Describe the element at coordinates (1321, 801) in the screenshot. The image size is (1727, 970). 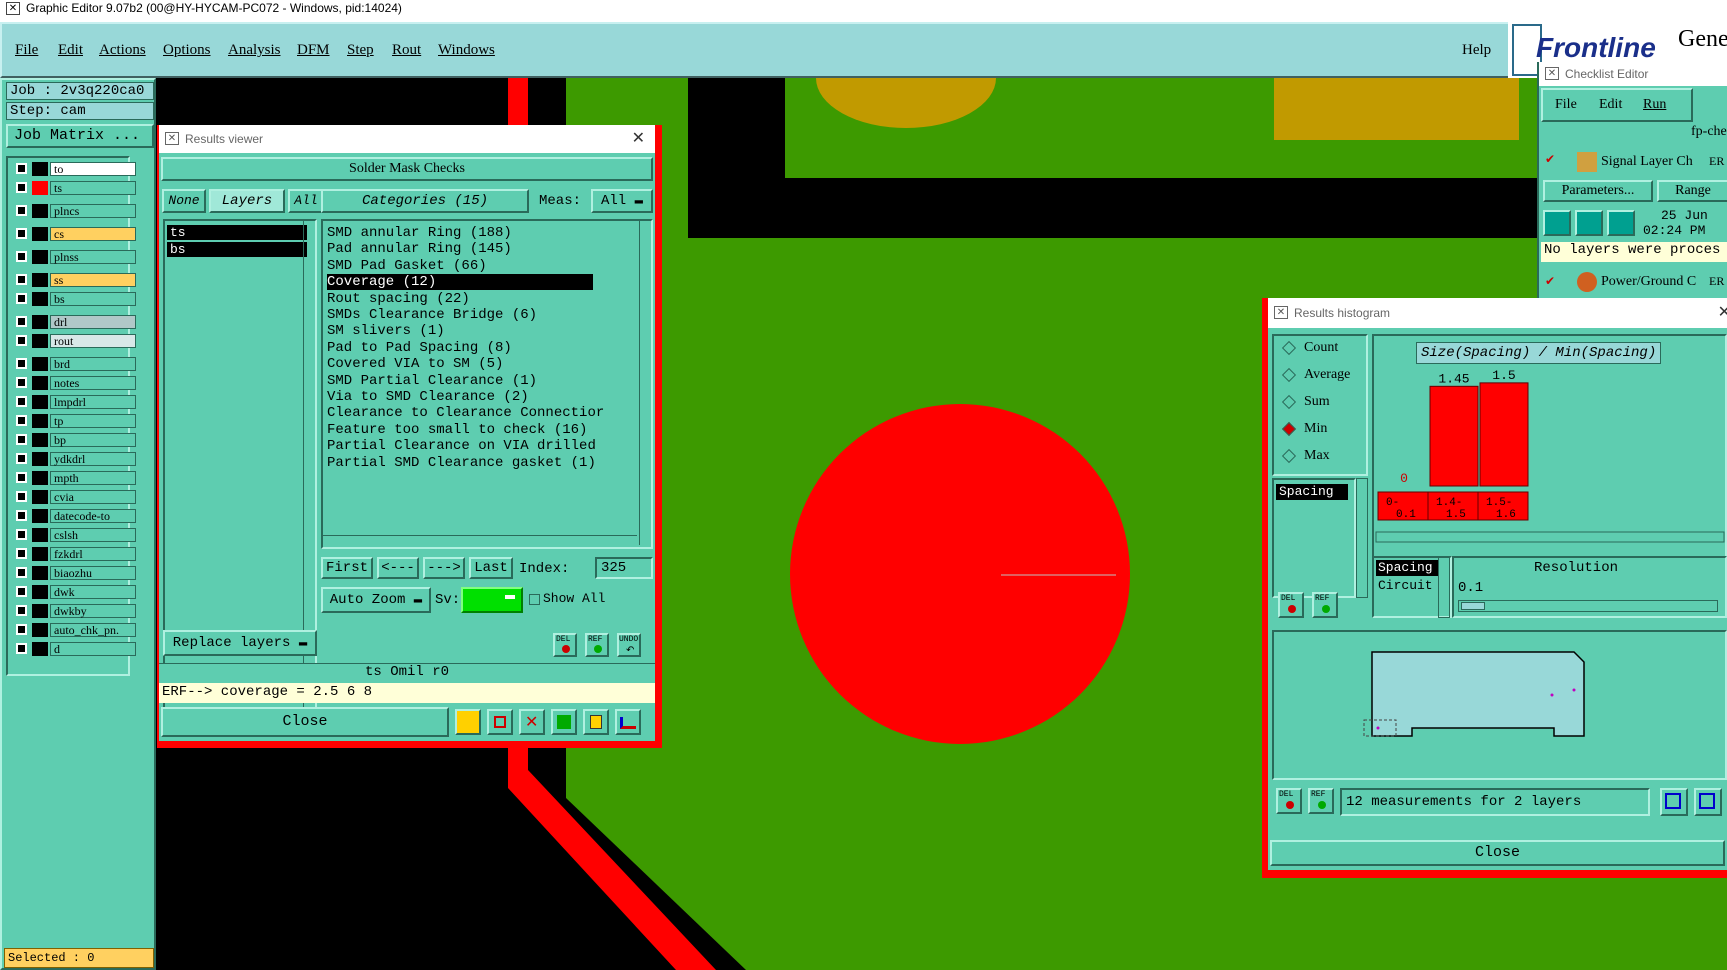
I see `preview-ref-button: REF` at that location.